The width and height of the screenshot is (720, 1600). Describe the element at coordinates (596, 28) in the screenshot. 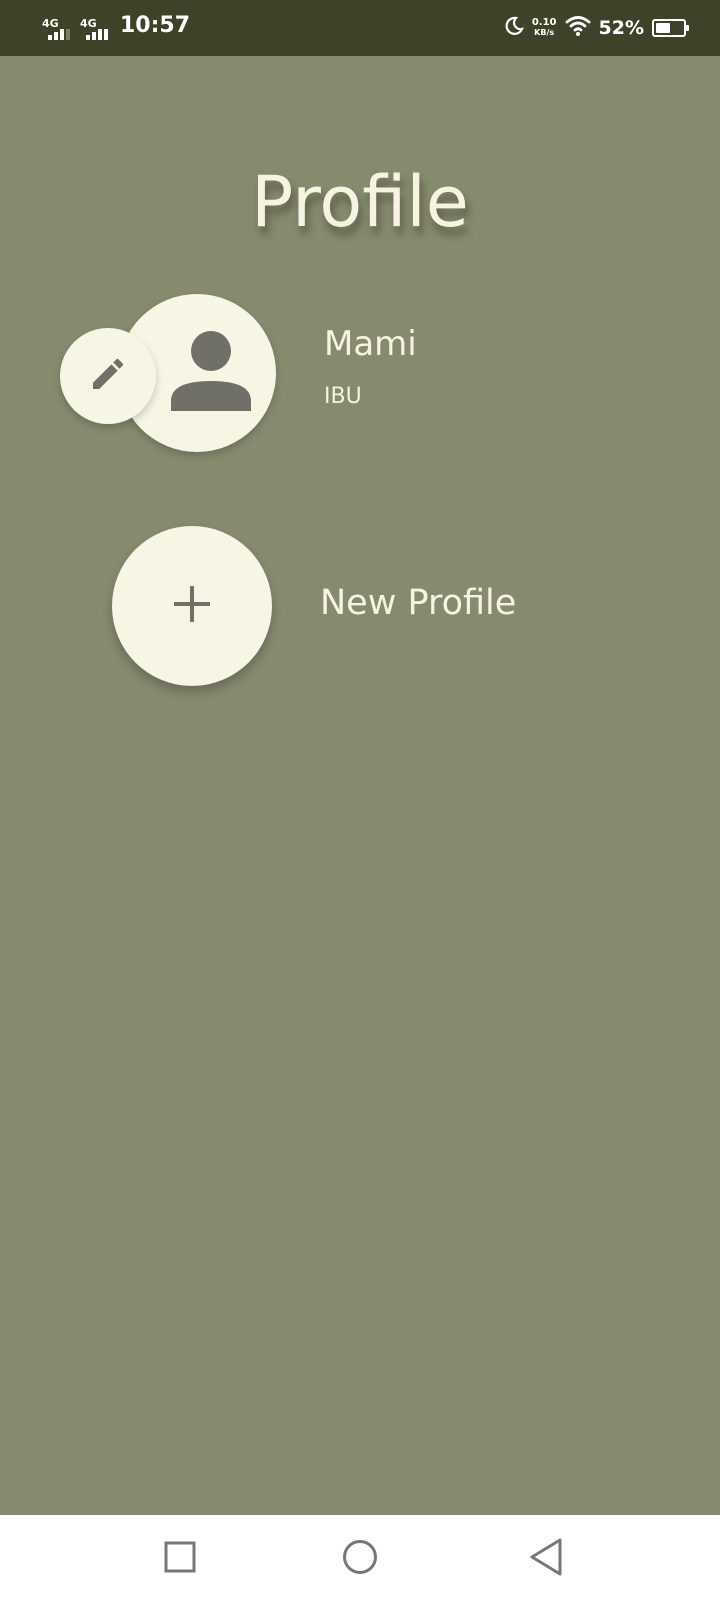

I see `status-right: 0.10 KB/s 52%` at that location.